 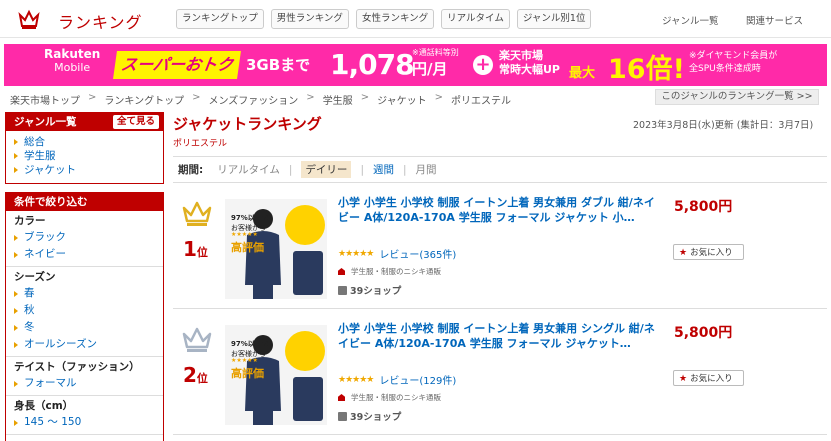 I want to click on breadcrumb-item: ランキングトップ, so click(x=144, y=99).